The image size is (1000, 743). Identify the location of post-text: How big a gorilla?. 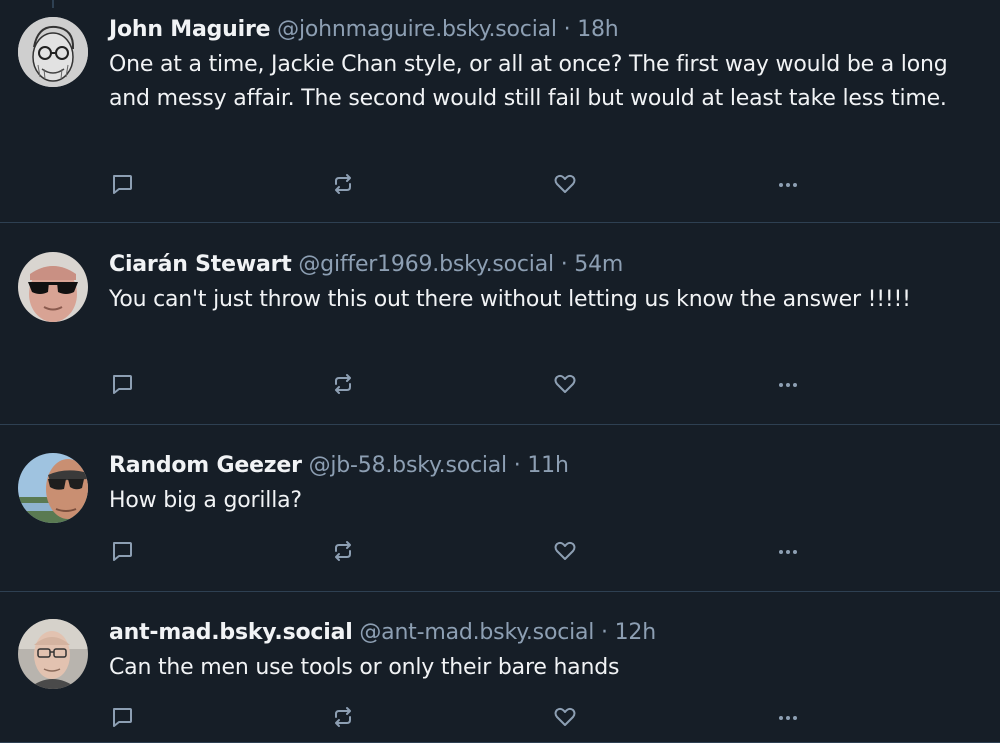
(205, 500).